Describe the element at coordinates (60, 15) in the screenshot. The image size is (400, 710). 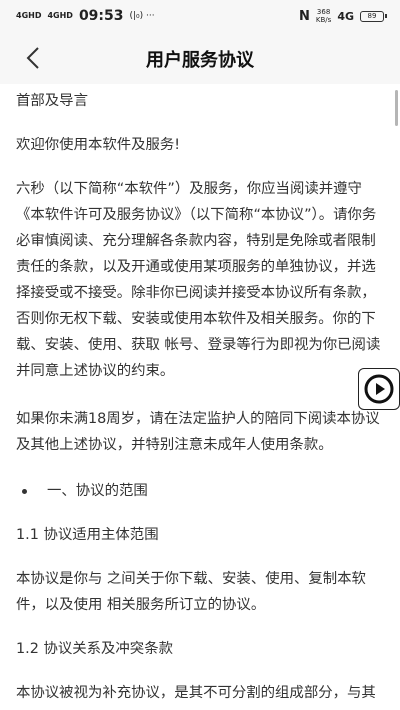
I see `sim2-signal: 4GHD` at that location.